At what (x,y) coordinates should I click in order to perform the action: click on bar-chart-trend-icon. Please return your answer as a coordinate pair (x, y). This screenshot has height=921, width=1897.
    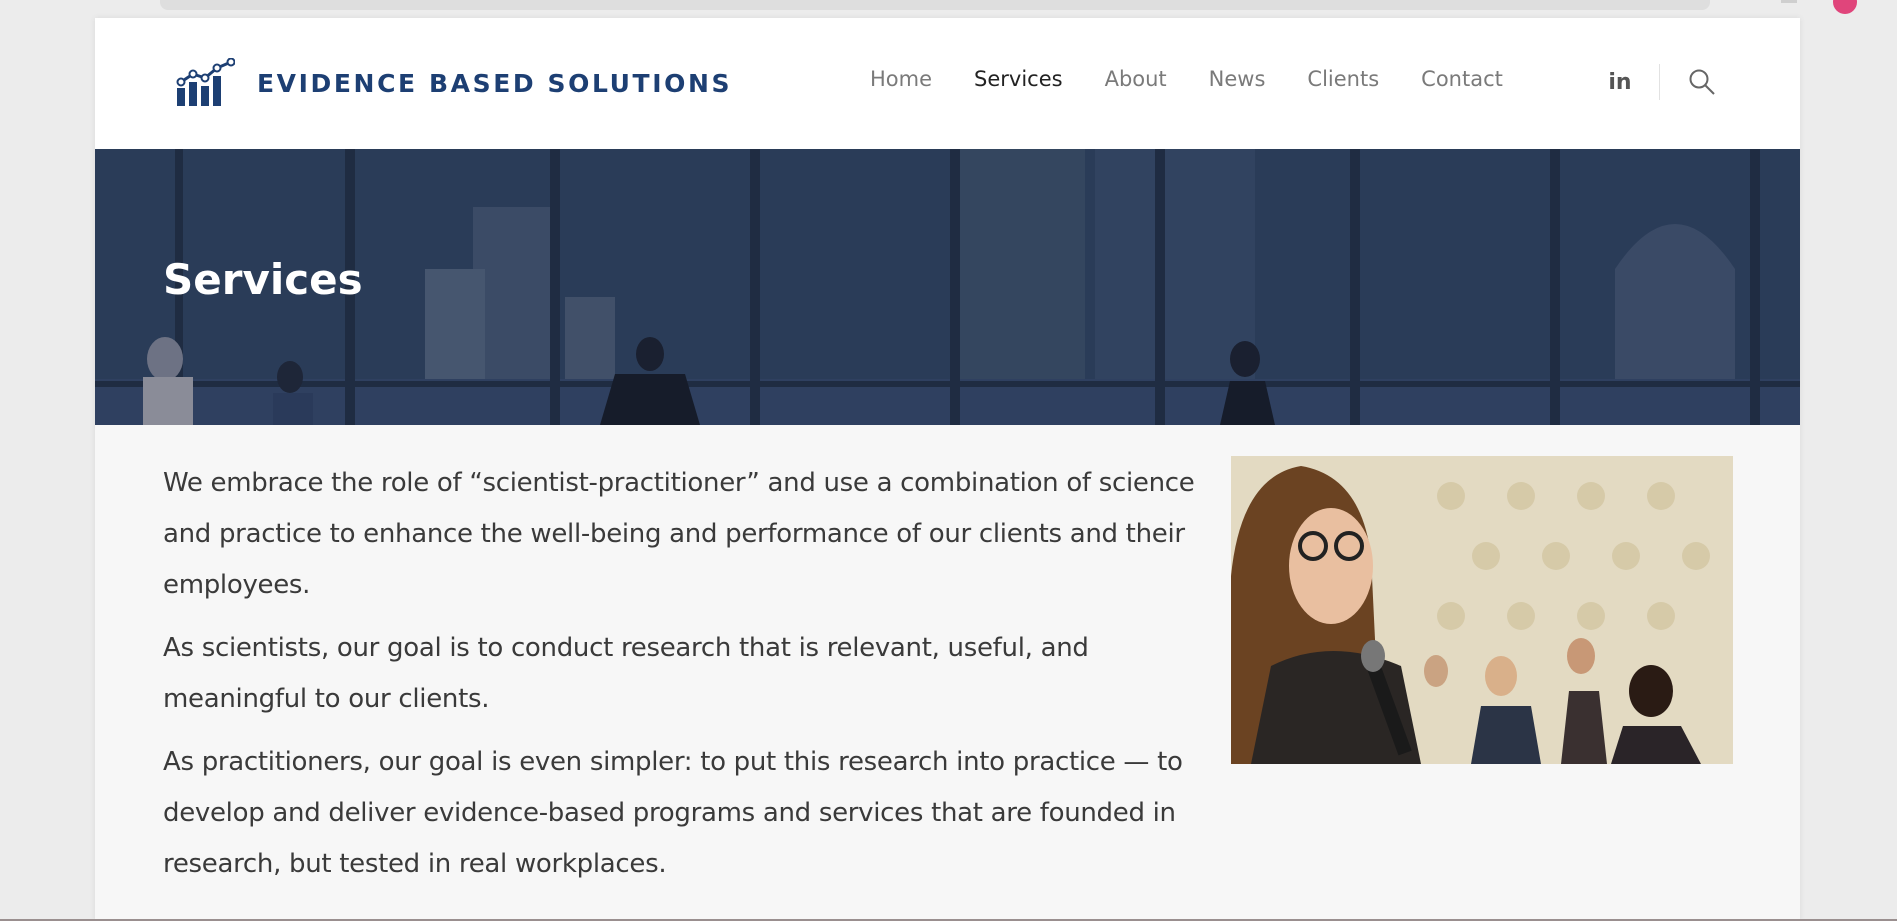
    Looking at the image, I should click on (205, 82).